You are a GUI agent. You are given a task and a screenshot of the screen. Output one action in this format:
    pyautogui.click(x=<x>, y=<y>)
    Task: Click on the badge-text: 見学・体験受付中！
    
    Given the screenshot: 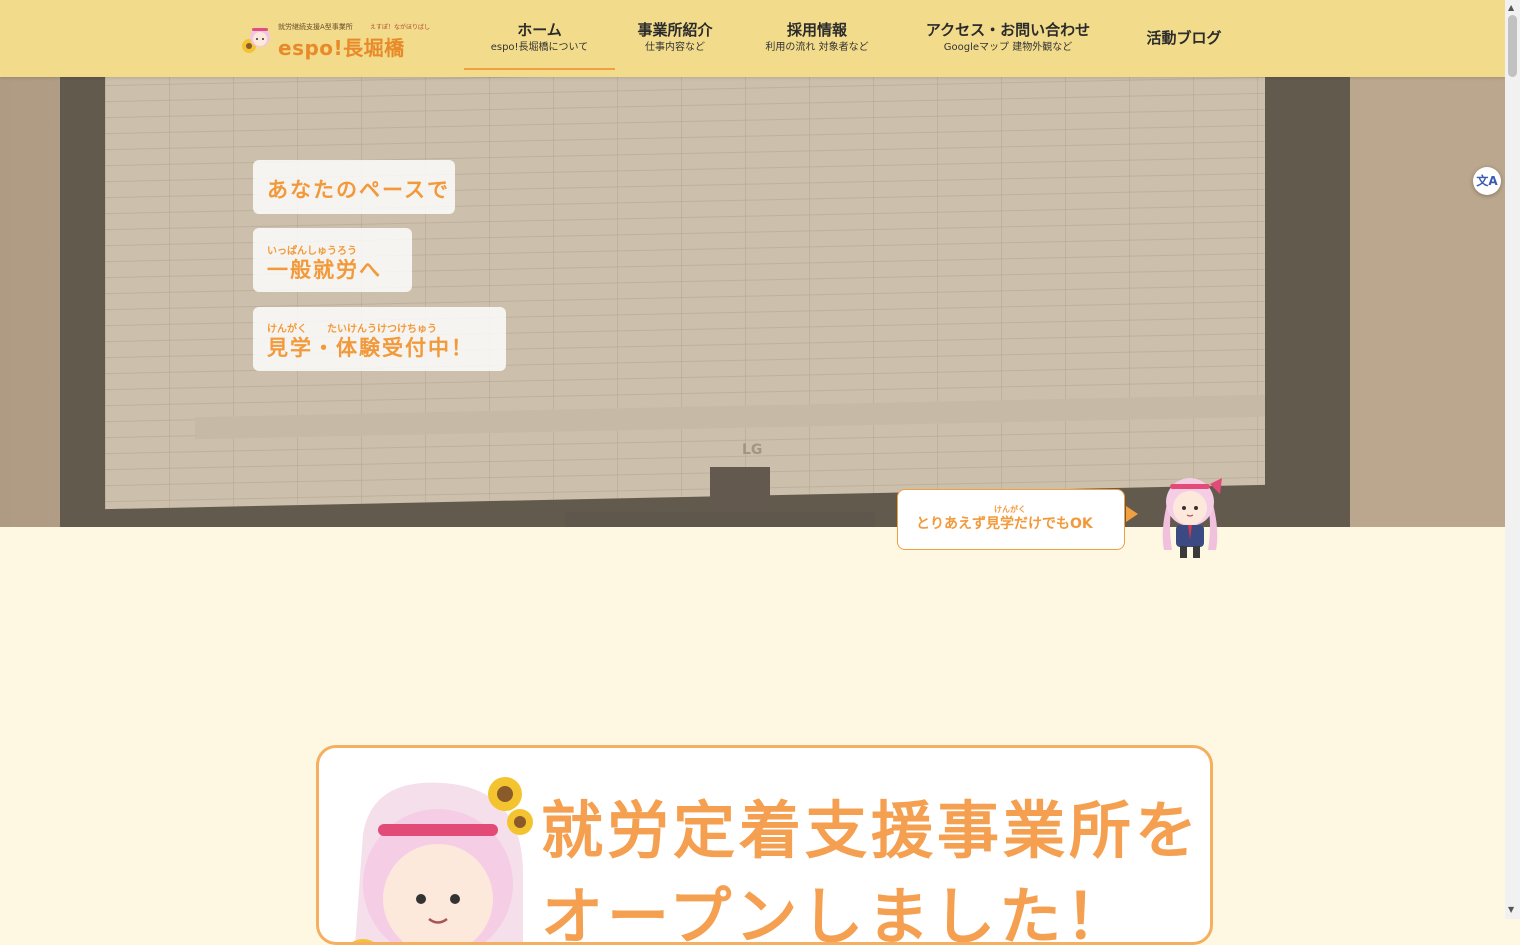 What is the action you would take?
    pyautogui.click(x=370, y=348)
    